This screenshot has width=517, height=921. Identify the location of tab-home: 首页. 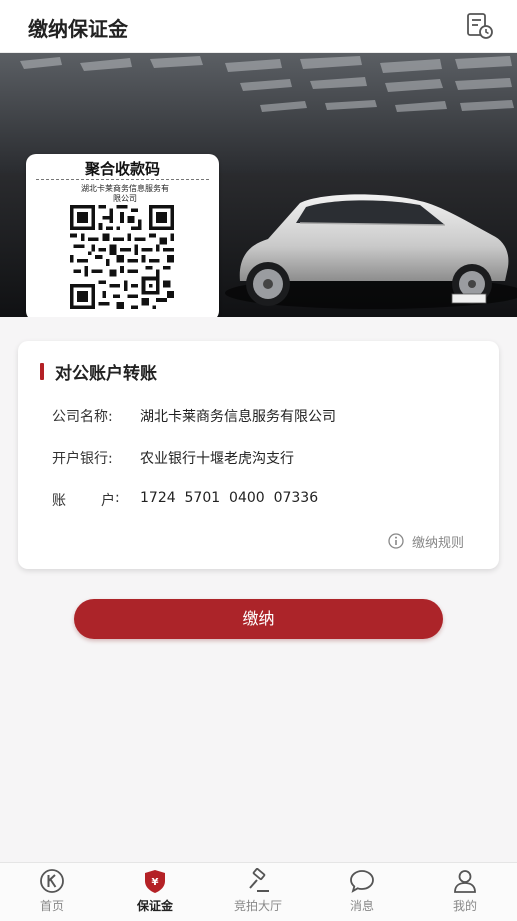
(52, 892).